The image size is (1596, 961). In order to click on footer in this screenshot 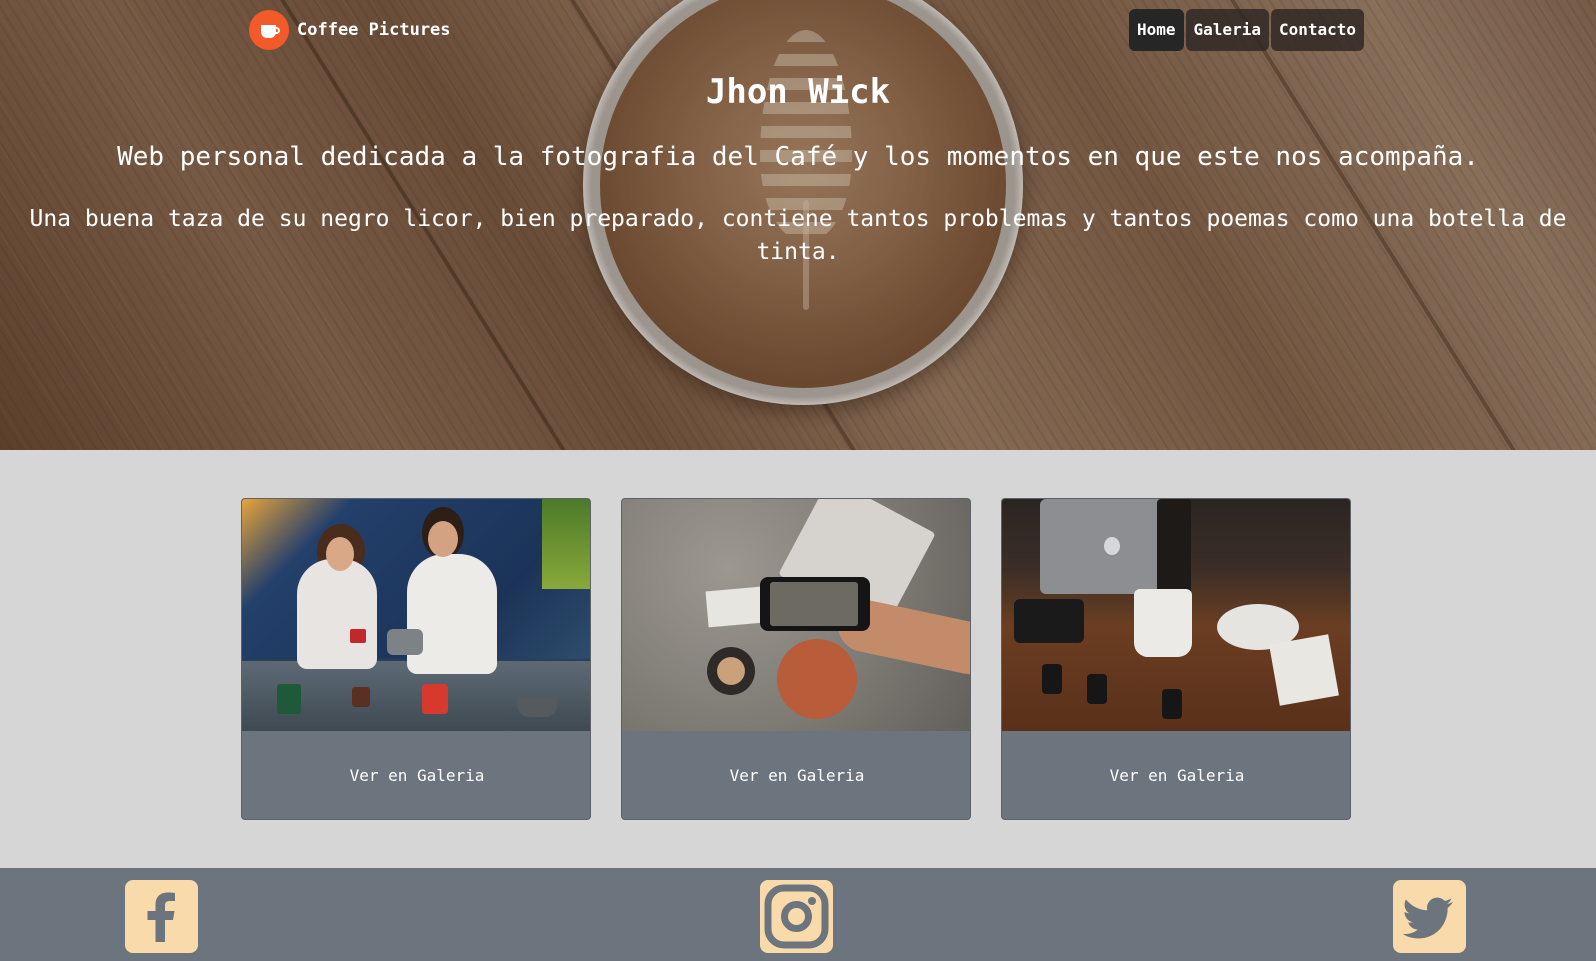, I will do `click(798, 914)`.